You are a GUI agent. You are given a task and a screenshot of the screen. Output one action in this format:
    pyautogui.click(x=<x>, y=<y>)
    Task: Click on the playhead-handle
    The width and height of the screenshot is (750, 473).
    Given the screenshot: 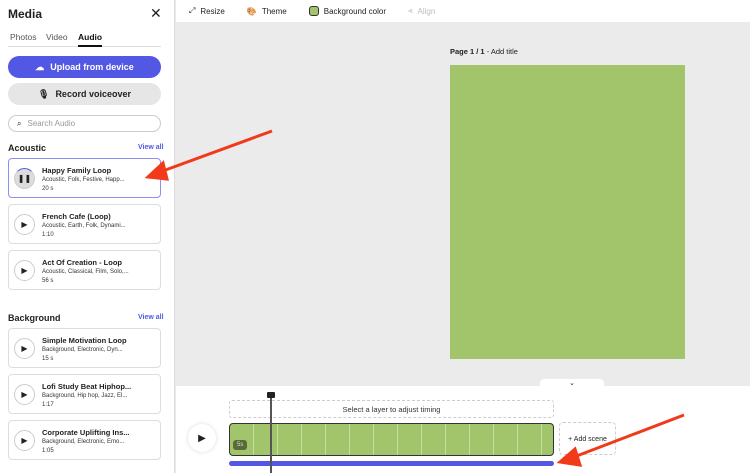 What is the action you would take?
    pyautogui.click(x=271, y=432)
    